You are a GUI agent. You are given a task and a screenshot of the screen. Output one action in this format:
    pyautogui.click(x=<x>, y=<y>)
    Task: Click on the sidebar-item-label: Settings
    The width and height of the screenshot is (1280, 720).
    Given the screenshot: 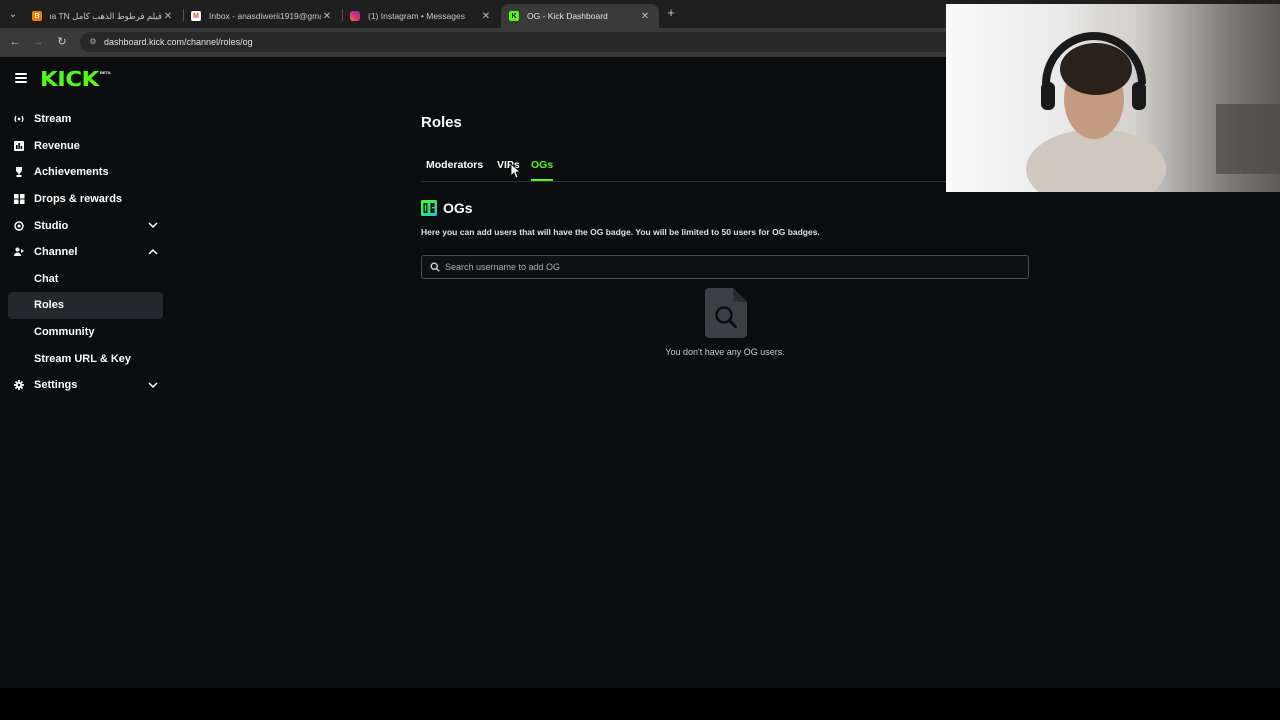 What is the action you would take?
    pyautogui.click(x=56, y=385)
    